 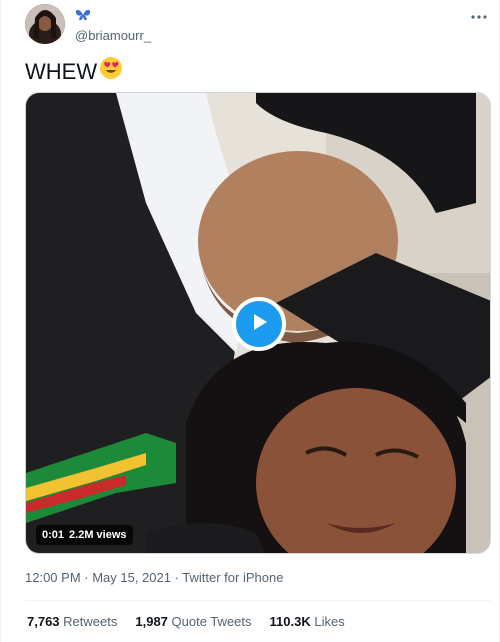 I want to click on quote-tweets-stat: 1,987 Quote Tweets, so click(x=193, y=621).